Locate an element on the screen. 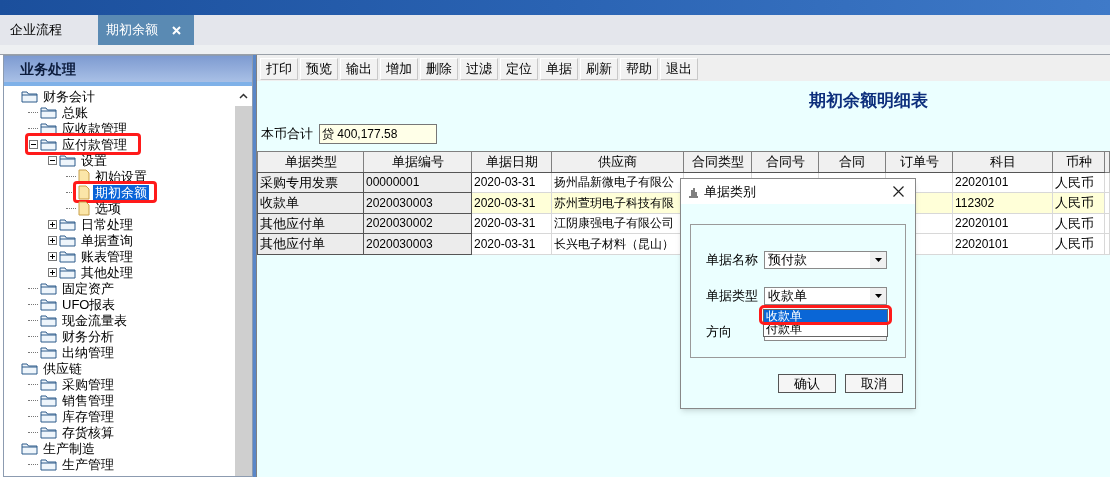  column-header: 供应商 is located at coordinates (617, 161).